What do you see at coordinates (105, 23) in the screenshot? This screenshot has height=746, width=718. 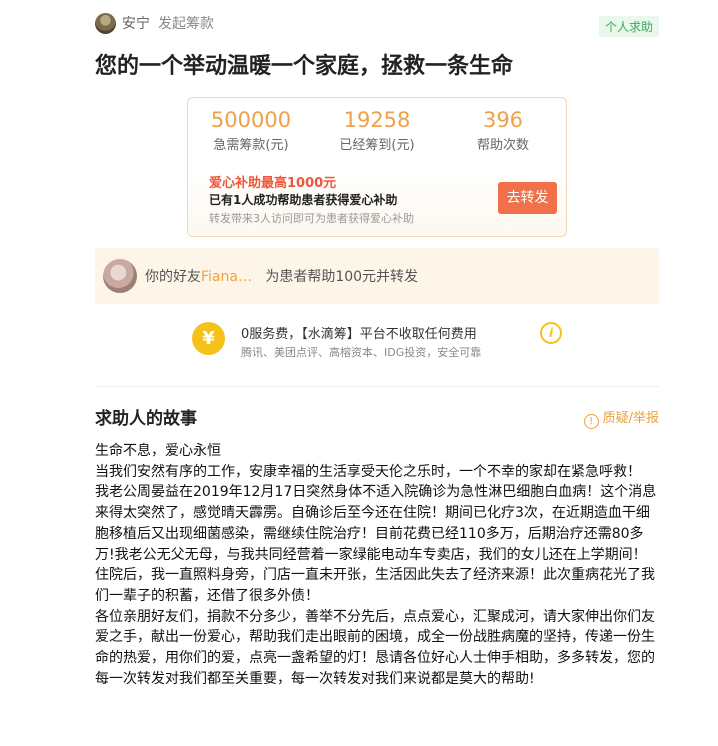 I see `avatar` at bounding box center [105, 23].